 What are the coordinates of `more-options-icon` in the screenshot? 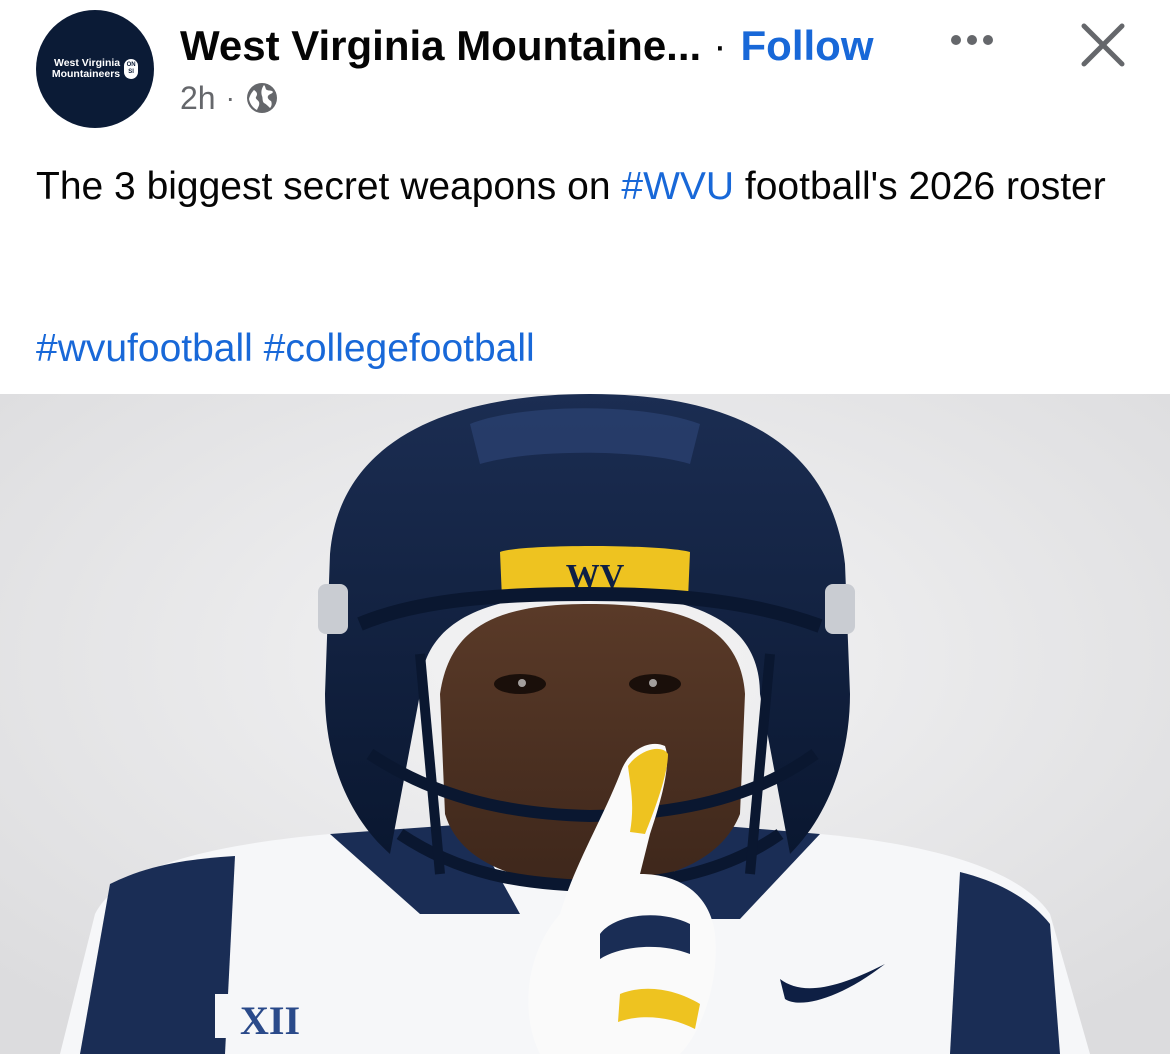 It's located at (972, 40).